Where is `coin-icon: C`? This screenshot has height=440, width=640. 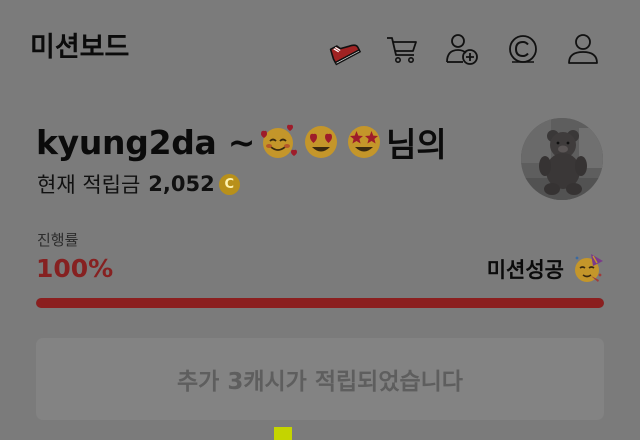
coin-icon: C is located at coordinates (229, 184).